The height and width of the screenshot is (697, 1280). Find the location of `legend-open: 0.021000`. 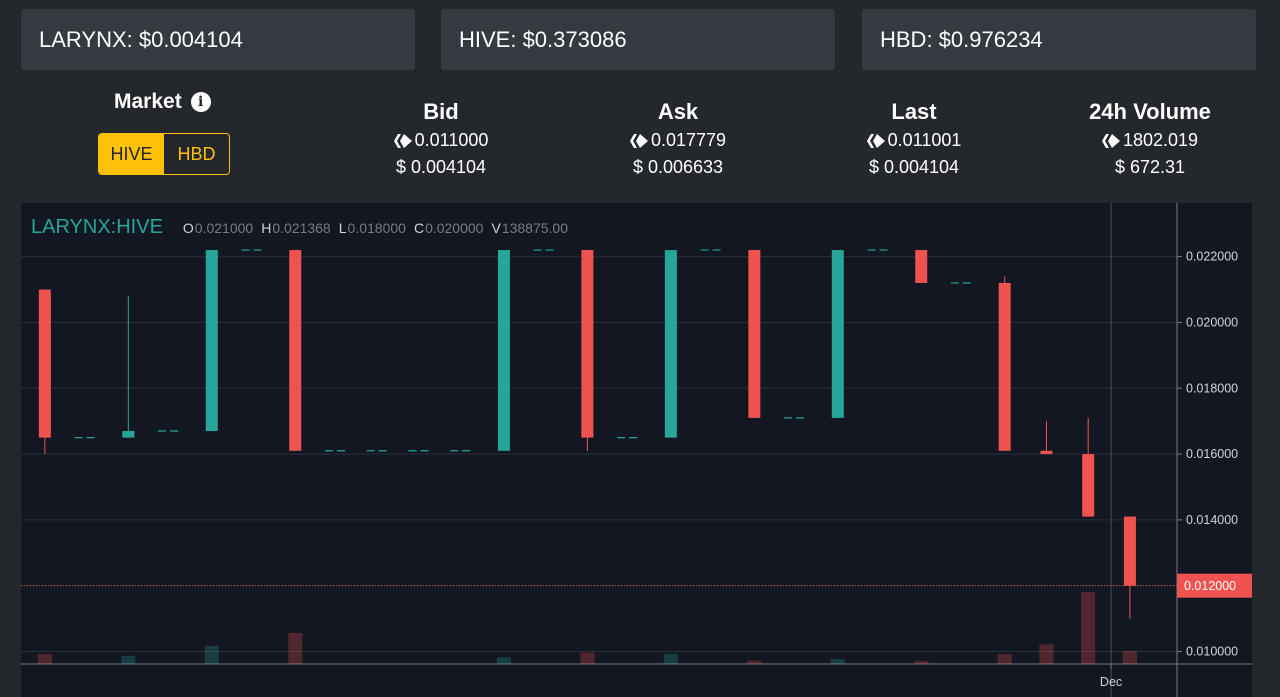

legend-open: 0.021000 is located at coordinates (224, 228).